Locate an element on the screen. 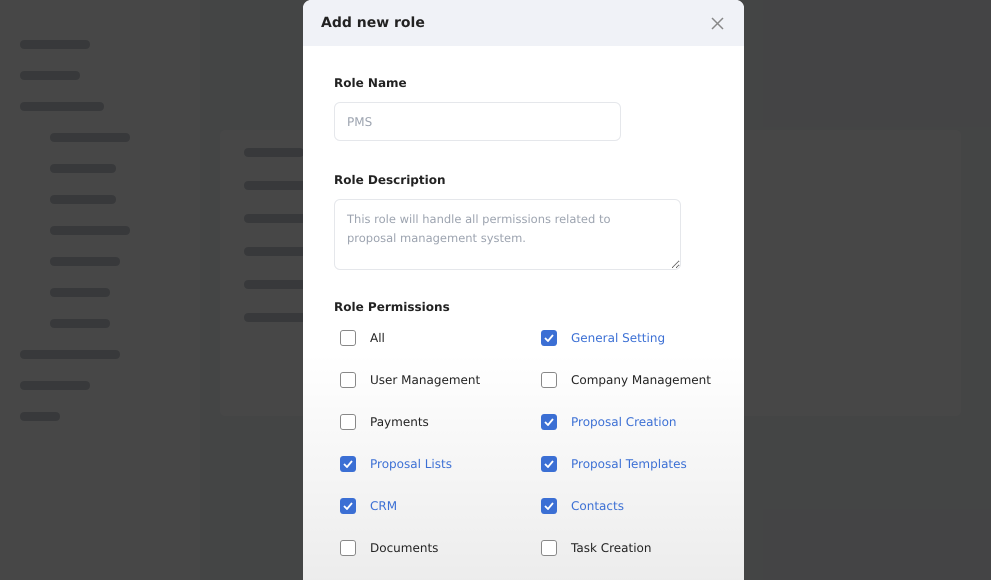  permission-label: Payments is located at coordinates (399, 422).